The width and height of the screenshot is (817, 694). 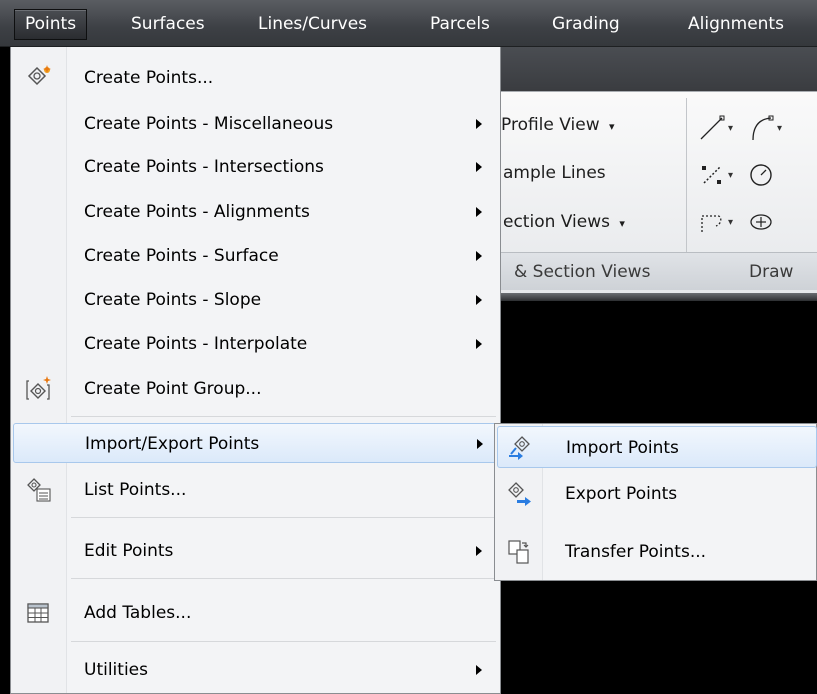 What do you see at coordinates (586, 24) in the screenshot?
I see `menu-grading: Grading` at bounding box center [586, 24].